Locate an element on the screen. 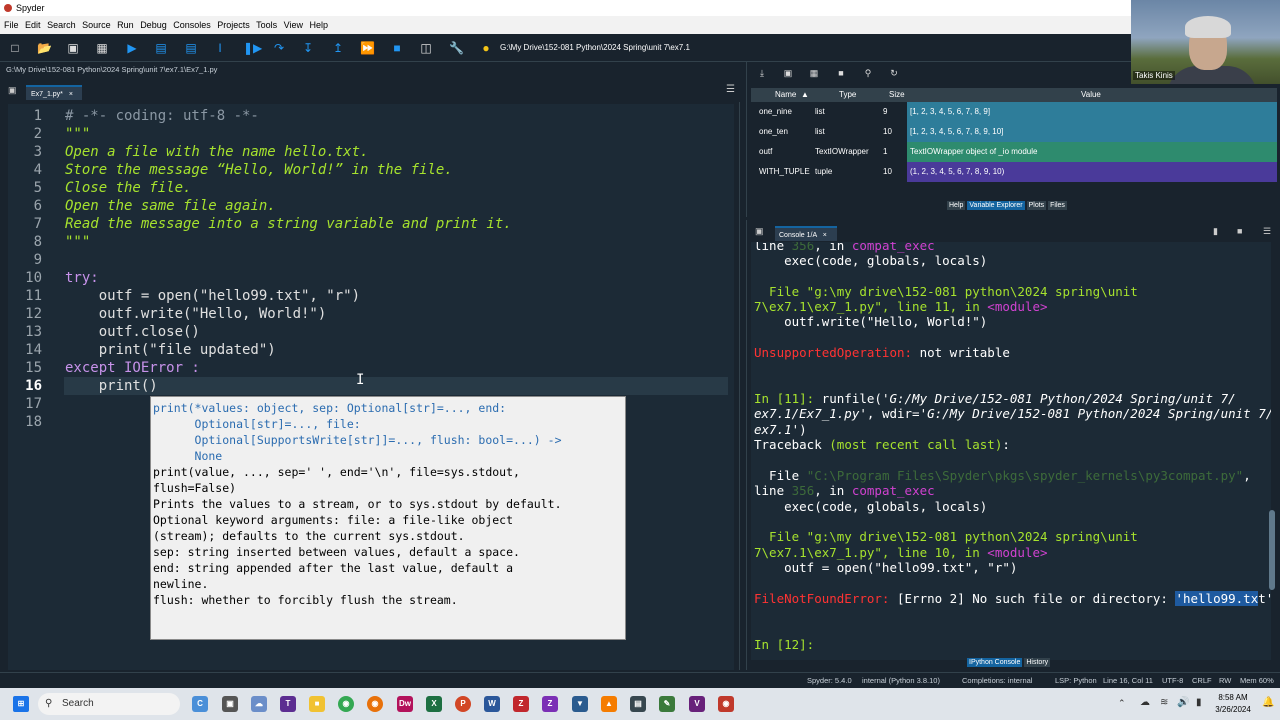 The height and width of the screenshot is (720, 1280). refresh-icon: ↻ is located at coordinates (894, 73).